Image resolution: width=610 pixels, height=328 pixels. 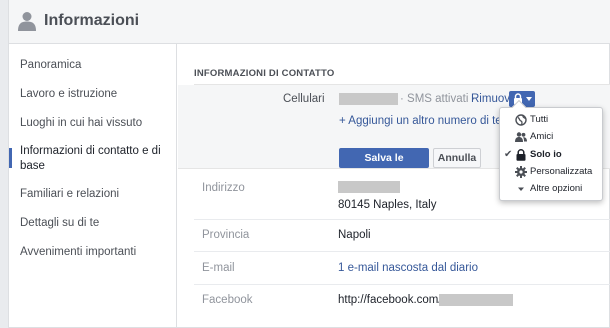 What do you see at coordinates (492, 99) in the screenshot?
I see `remove-phone-link: Rimuovi` at bounding box center [492, 99].